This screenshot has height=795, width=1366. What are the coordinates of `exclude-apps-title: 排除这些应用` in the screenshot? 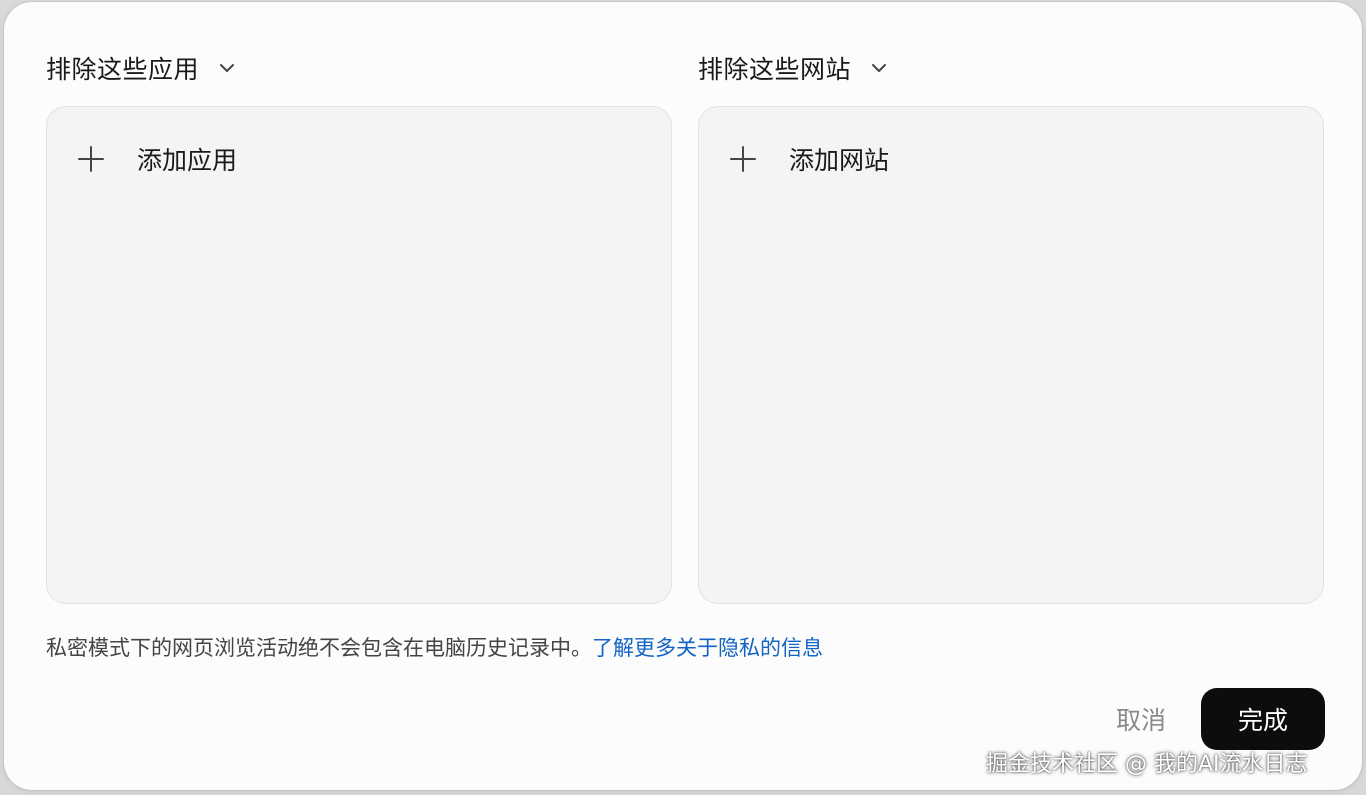 It's located at (123, 69).